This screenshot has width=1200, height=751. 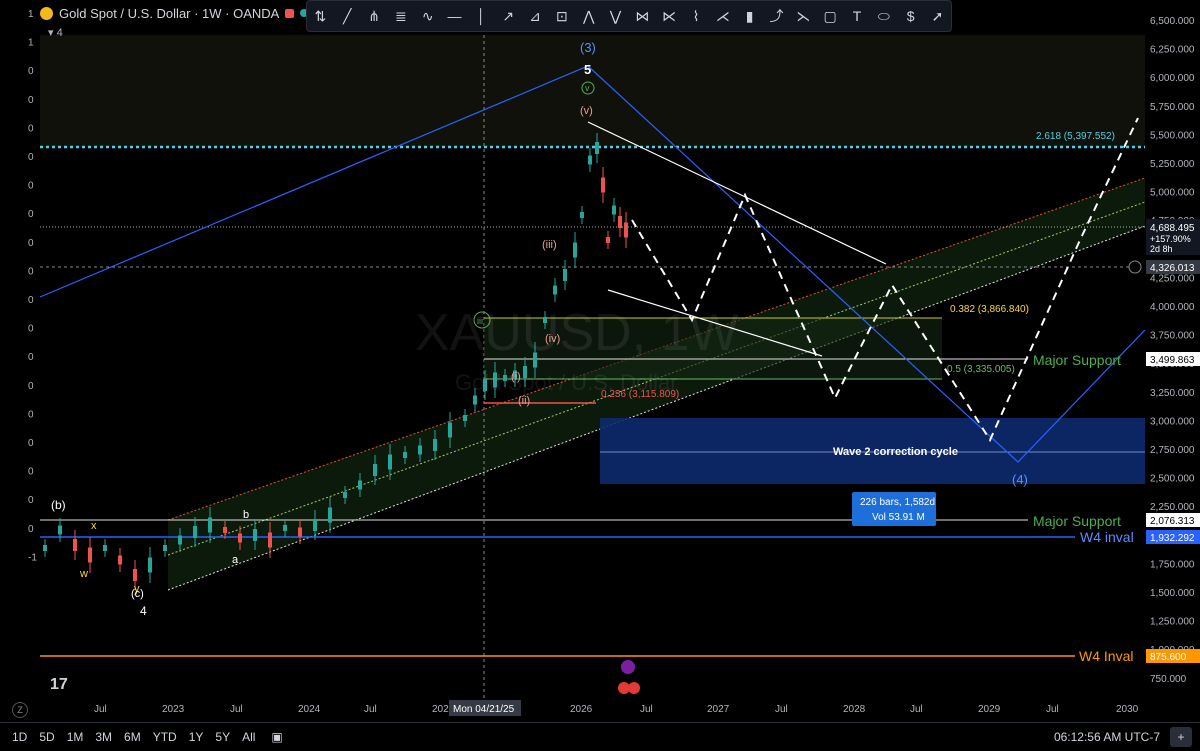 I want to click on trendline-icon: ╱, so click(x=347, y=16).